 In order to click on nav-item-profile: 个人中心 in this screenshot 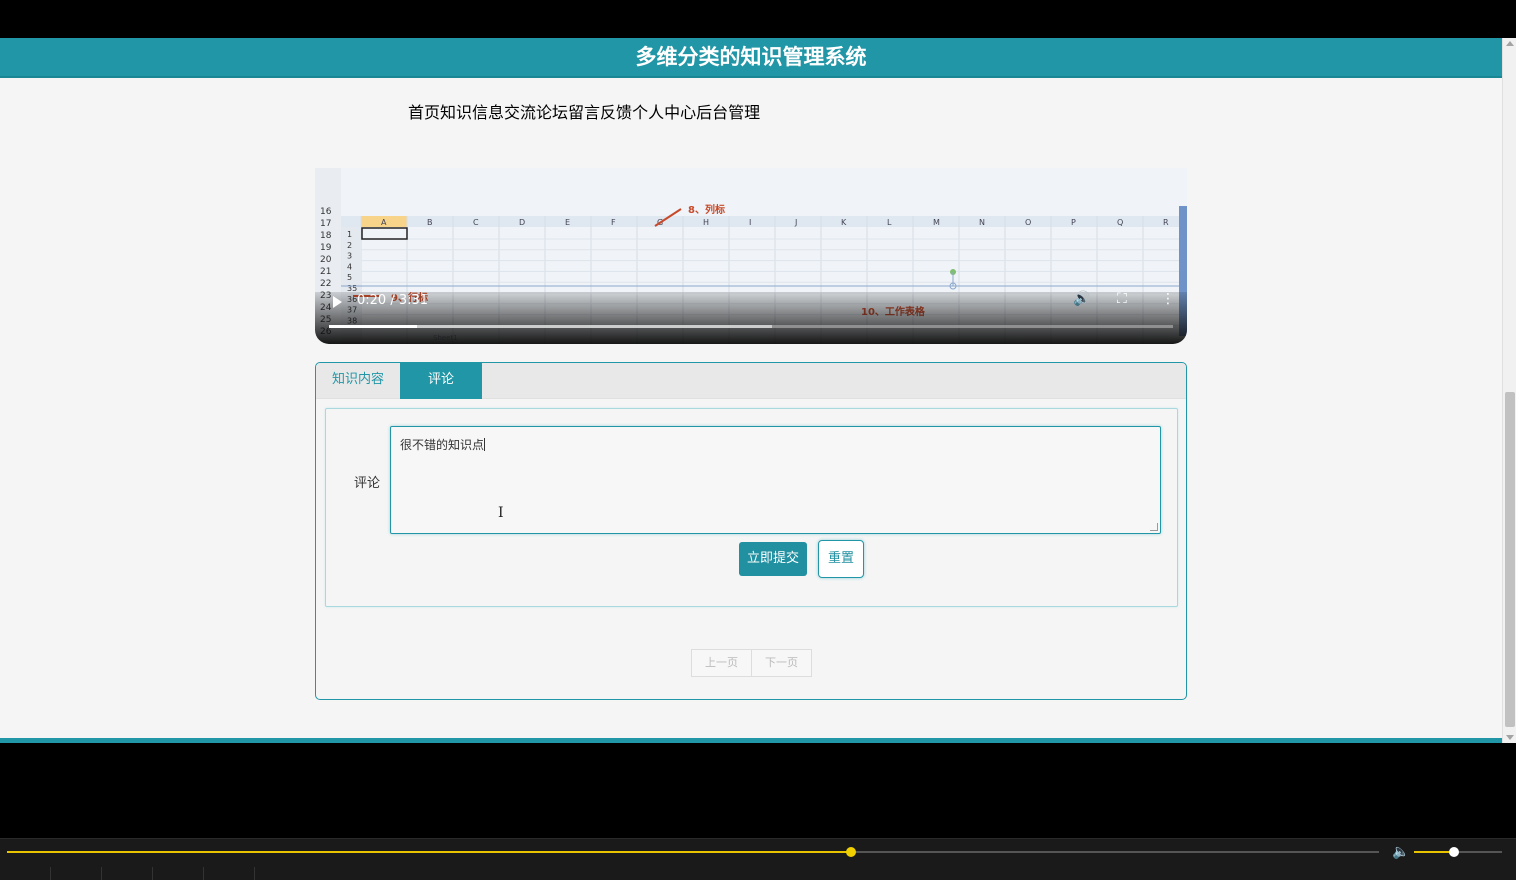, I will do `click(664, 111)`.